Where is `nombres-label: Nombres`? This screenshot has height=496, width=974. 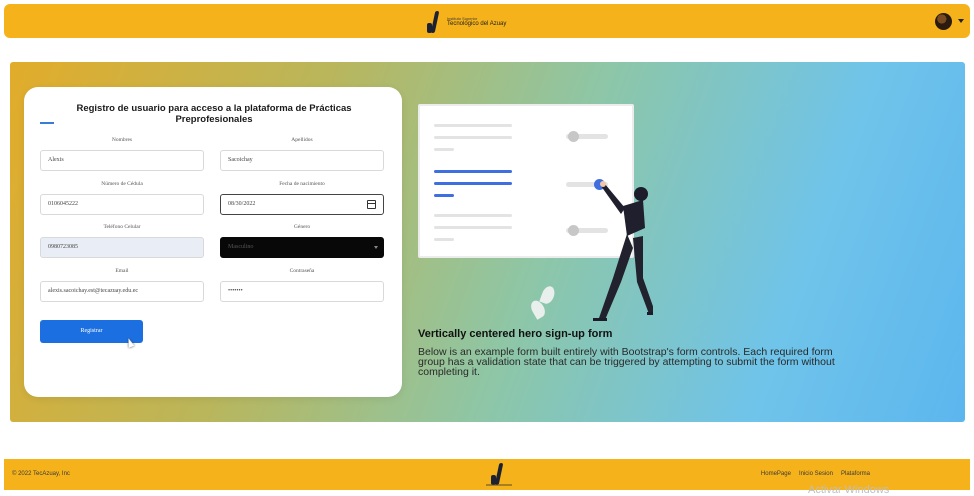
nombres-label: Nombres is located at coordinates (122, 140).